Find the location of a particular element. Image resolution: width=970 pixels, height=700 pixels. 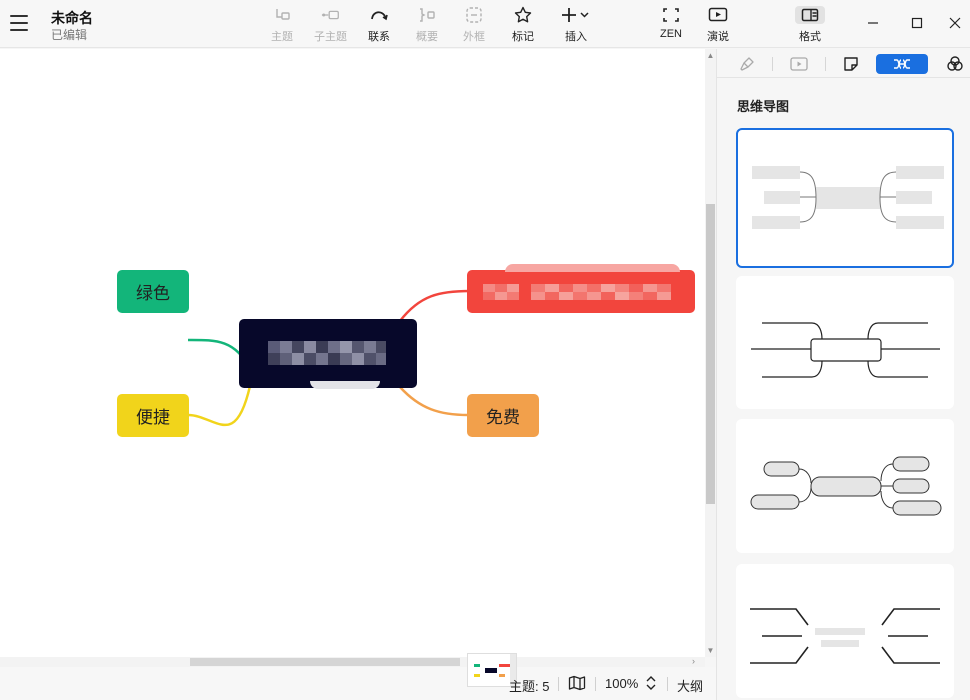

fullscreen-icon is located at coordinates (671, 15).